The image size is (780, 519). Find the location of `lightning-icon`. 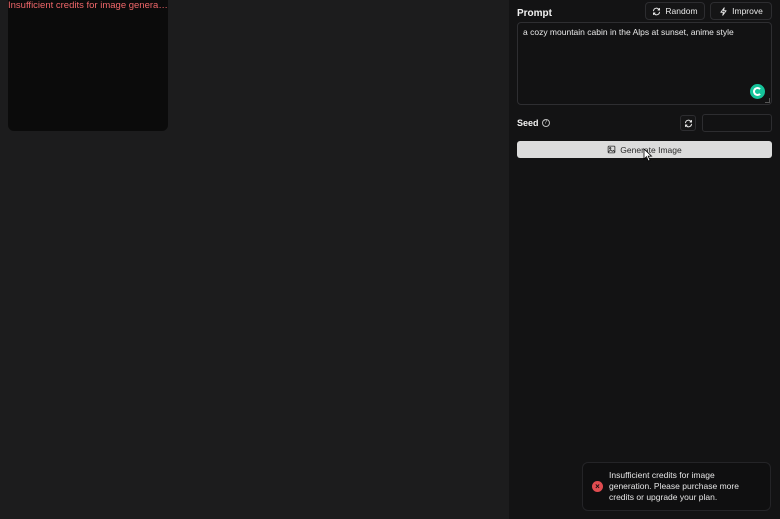

lightning-icon is located at coordinates (723, 11).